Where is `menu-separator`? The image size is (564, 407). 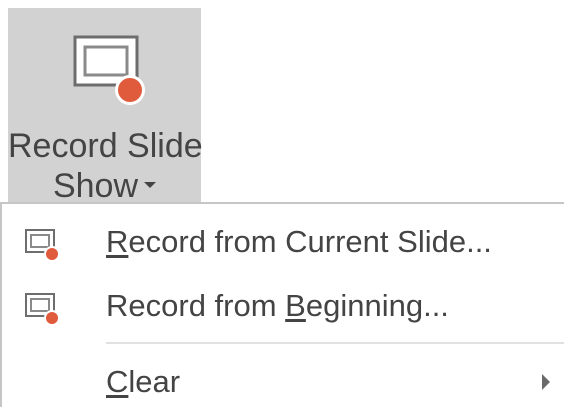
menu-separator is located at coordinates (335, 343).